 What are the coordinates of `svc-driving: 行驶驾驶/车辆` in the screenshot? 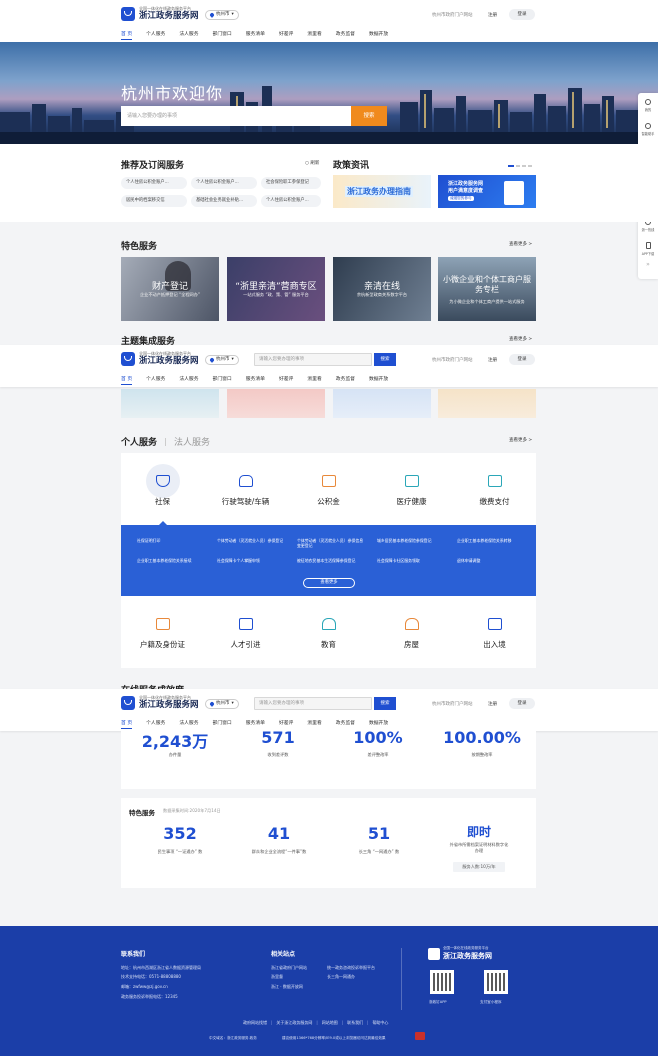 It's located at (245, 491).